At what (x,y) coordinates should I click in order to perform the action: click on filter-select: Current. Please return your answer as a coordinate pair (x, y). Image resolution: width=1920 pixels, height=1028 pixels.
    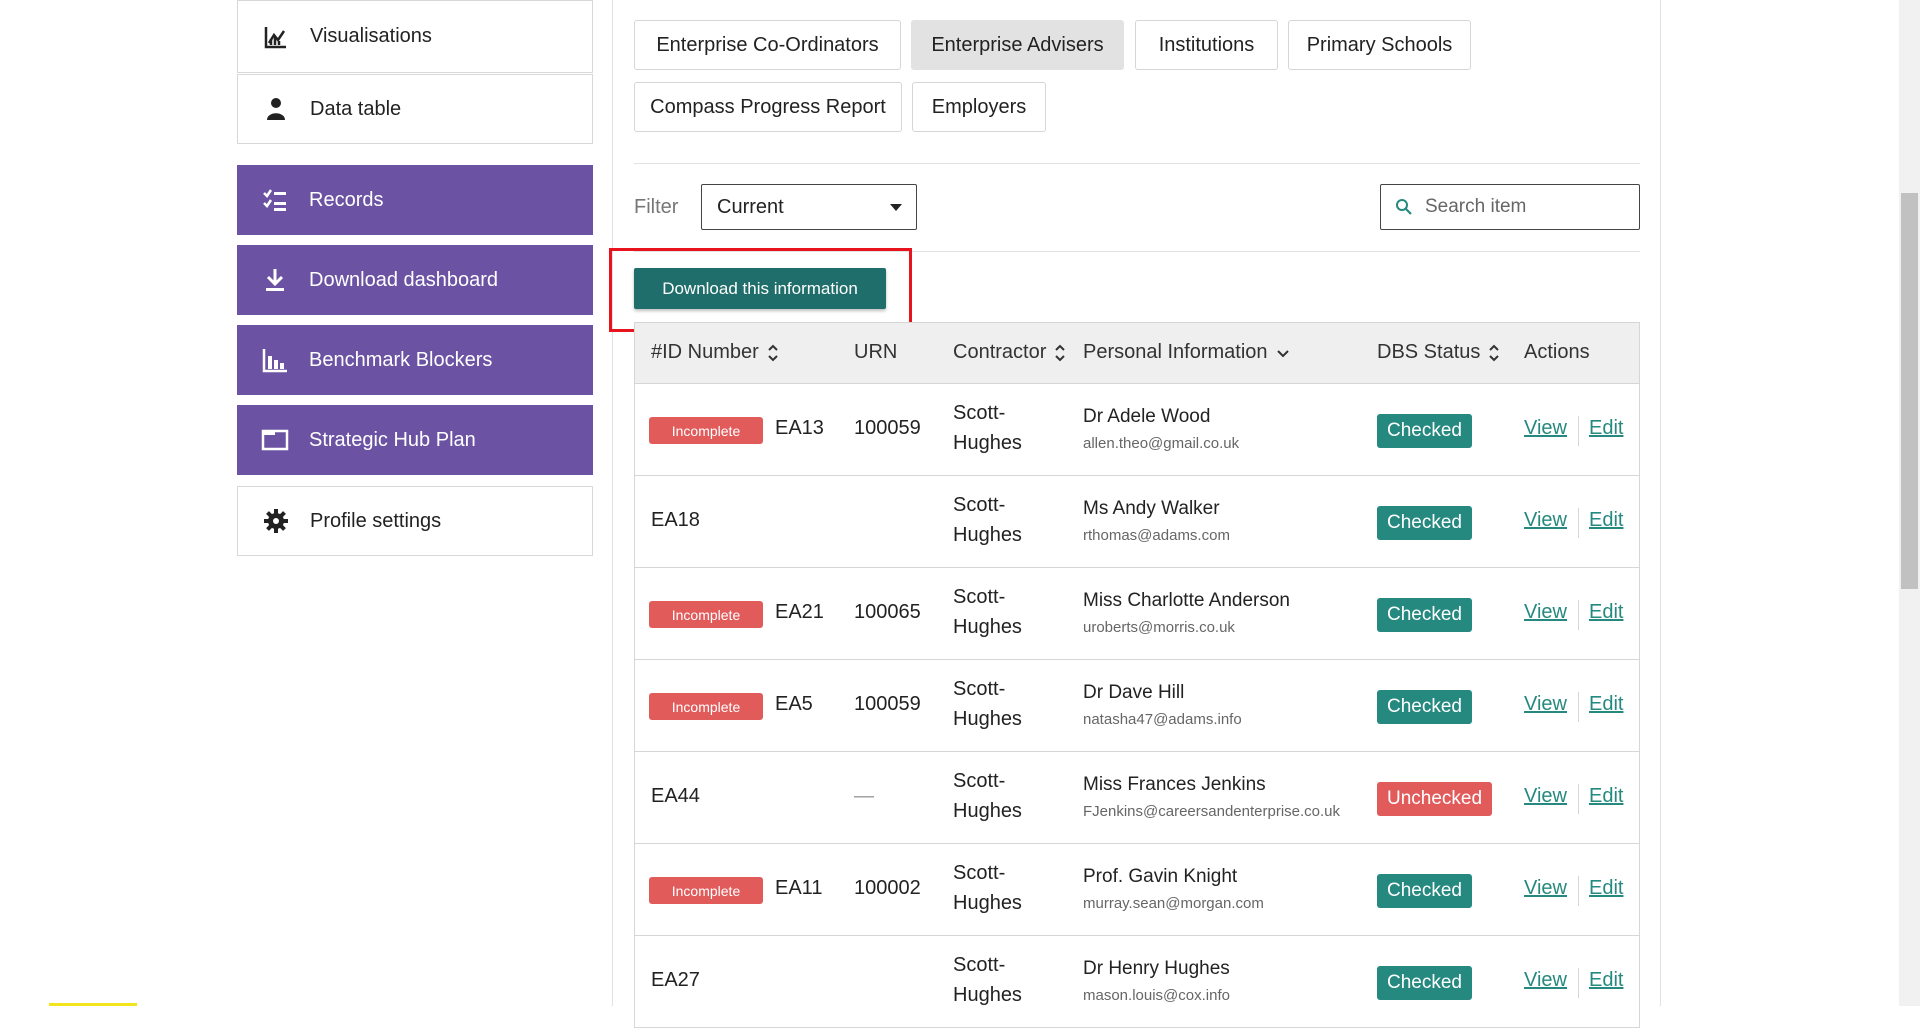
    Looking at the image, I should click on (809, 207).